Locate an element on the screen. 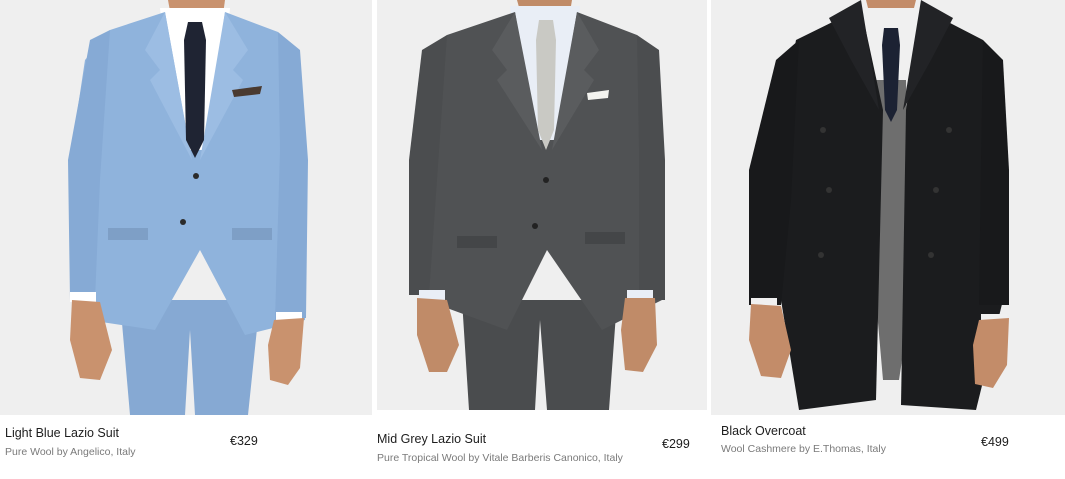  product-description: Wool Cashmere by E.Thomas, Italy is located at coordinates (803, 449).